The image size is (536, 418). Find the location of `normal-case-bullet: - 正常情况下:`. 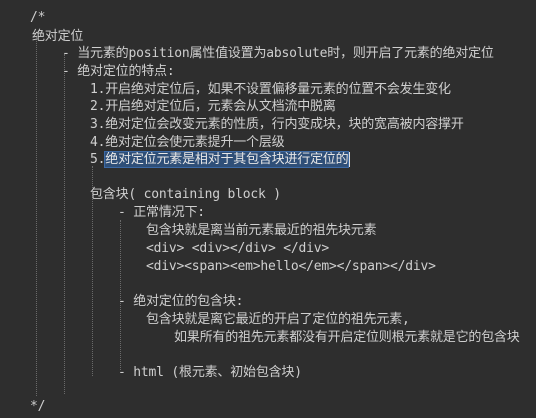

normal-case-bullet: - 正常情况下: is located at coordinates (161, 212).